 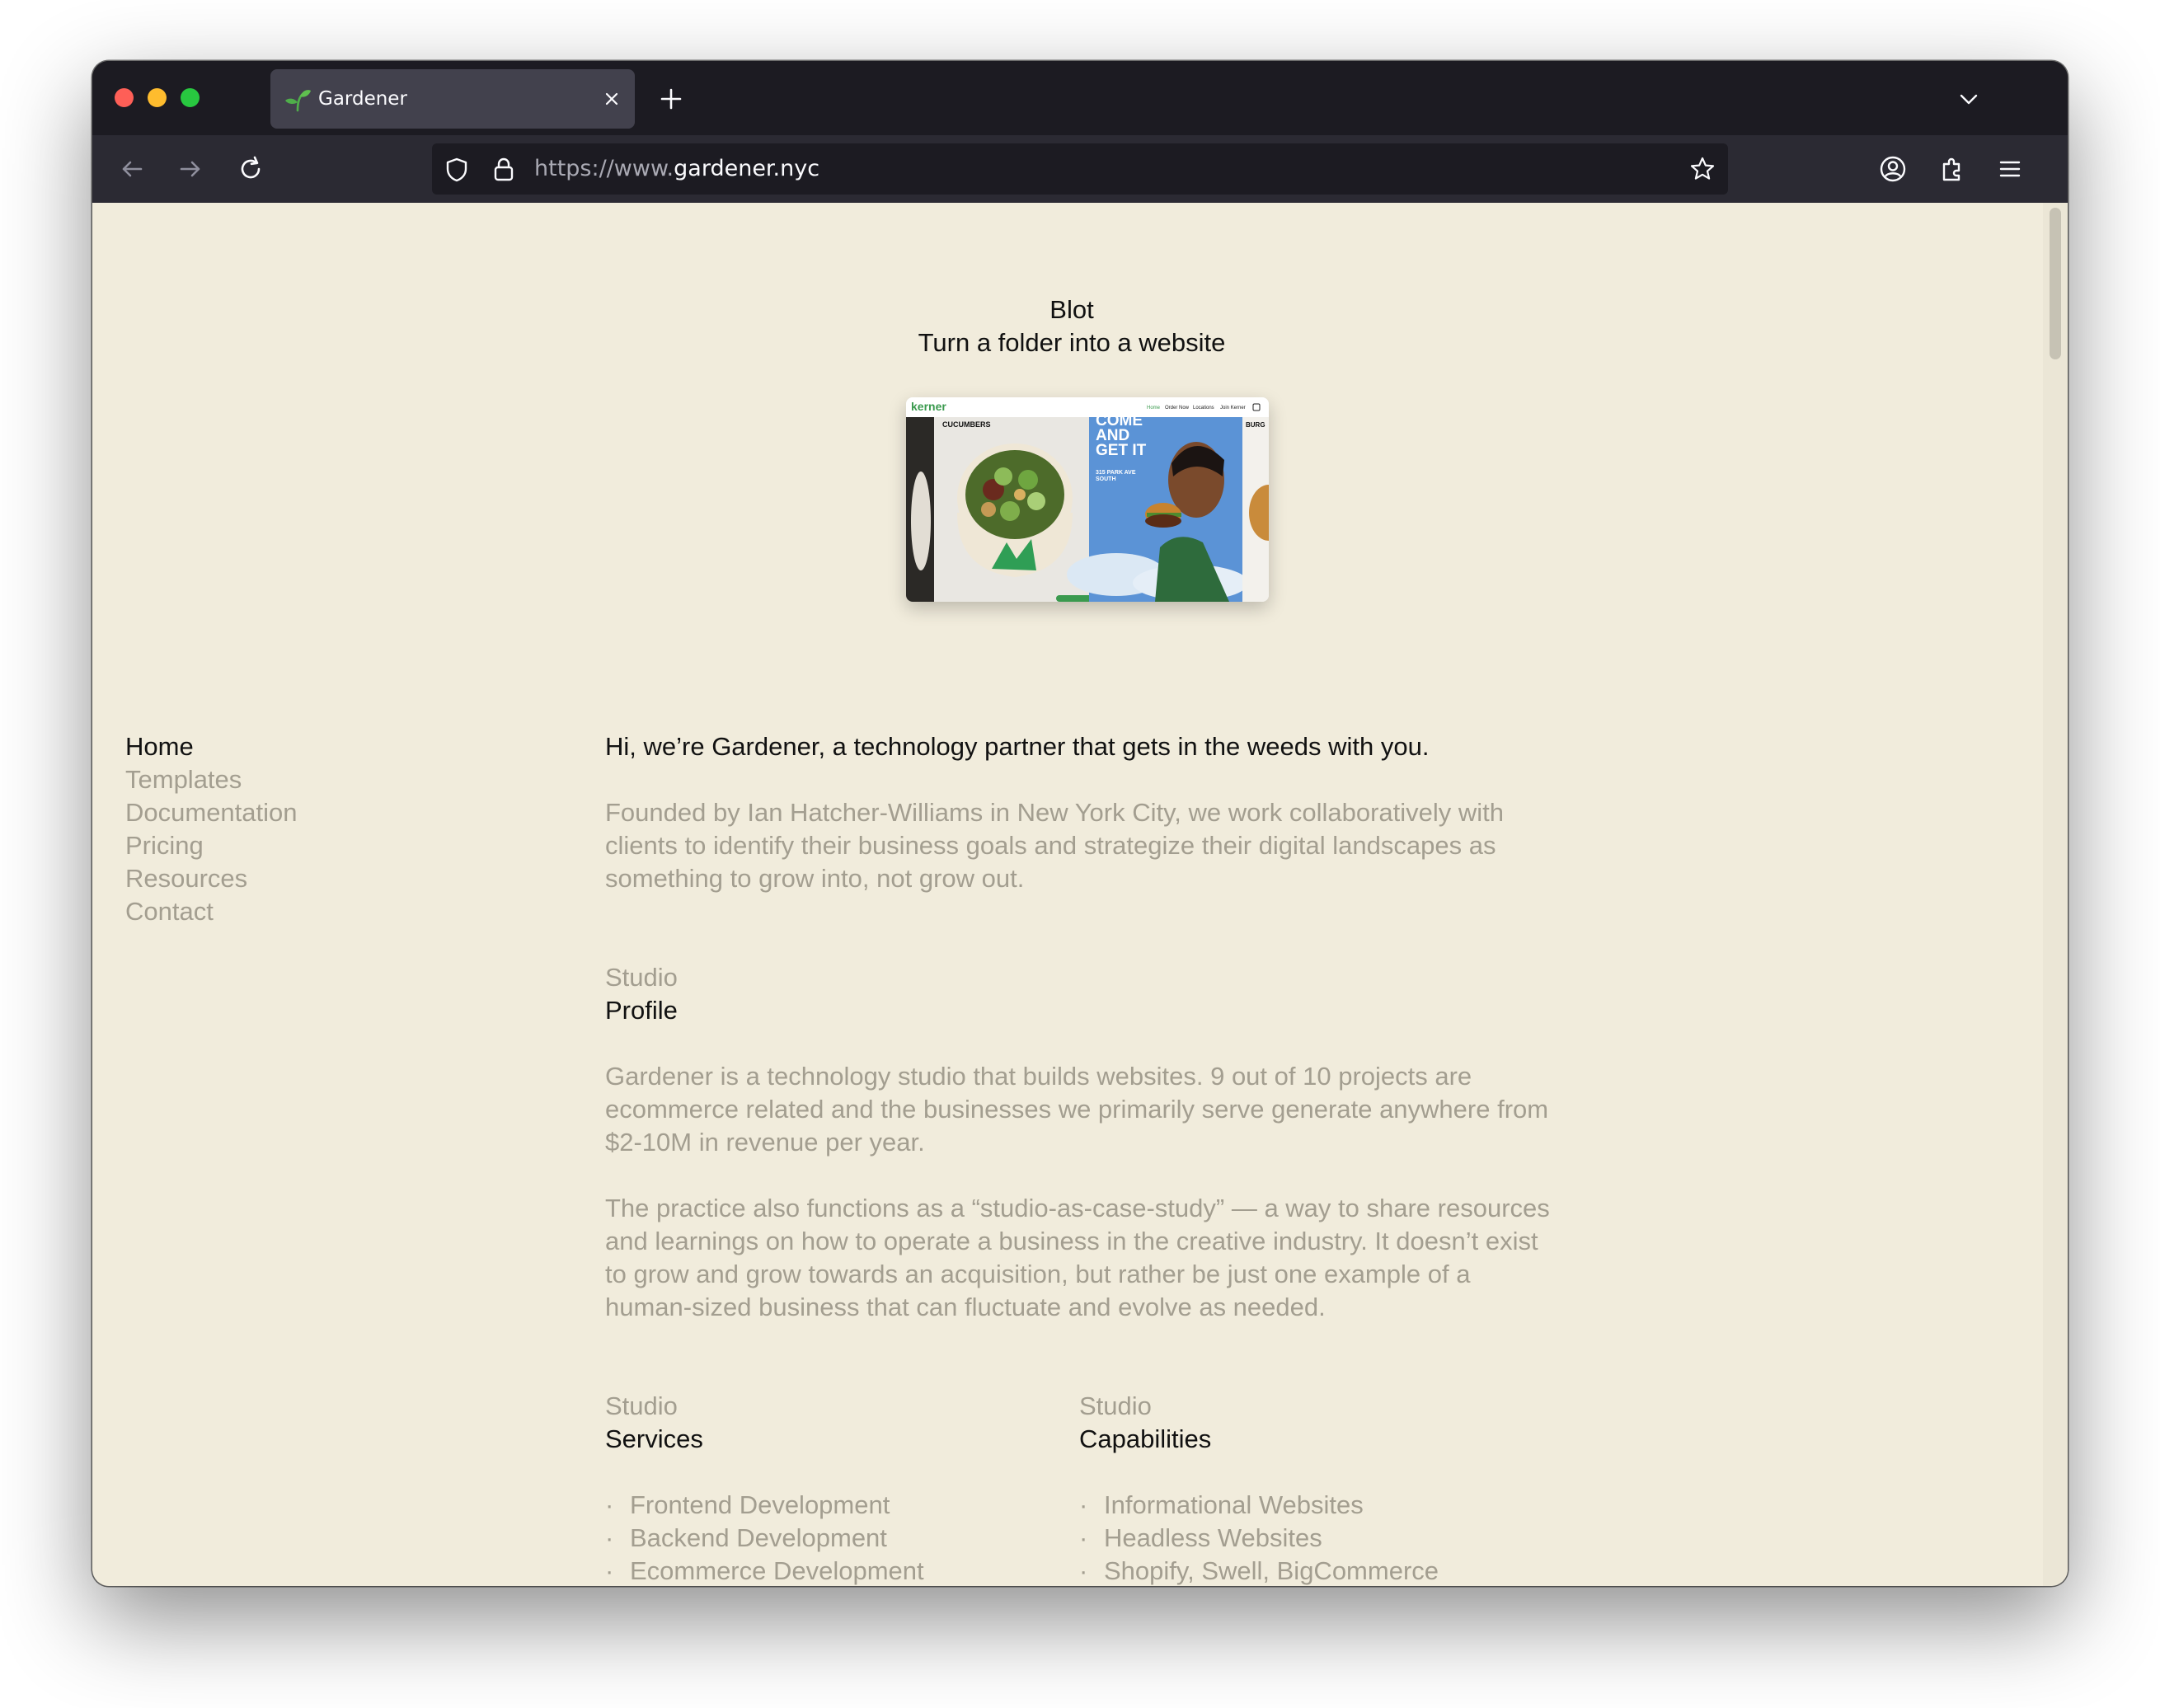 What do you see at coordinates (124, 97) in the screenshot?
I see `close-window-button` at bounding box center [124, 97].